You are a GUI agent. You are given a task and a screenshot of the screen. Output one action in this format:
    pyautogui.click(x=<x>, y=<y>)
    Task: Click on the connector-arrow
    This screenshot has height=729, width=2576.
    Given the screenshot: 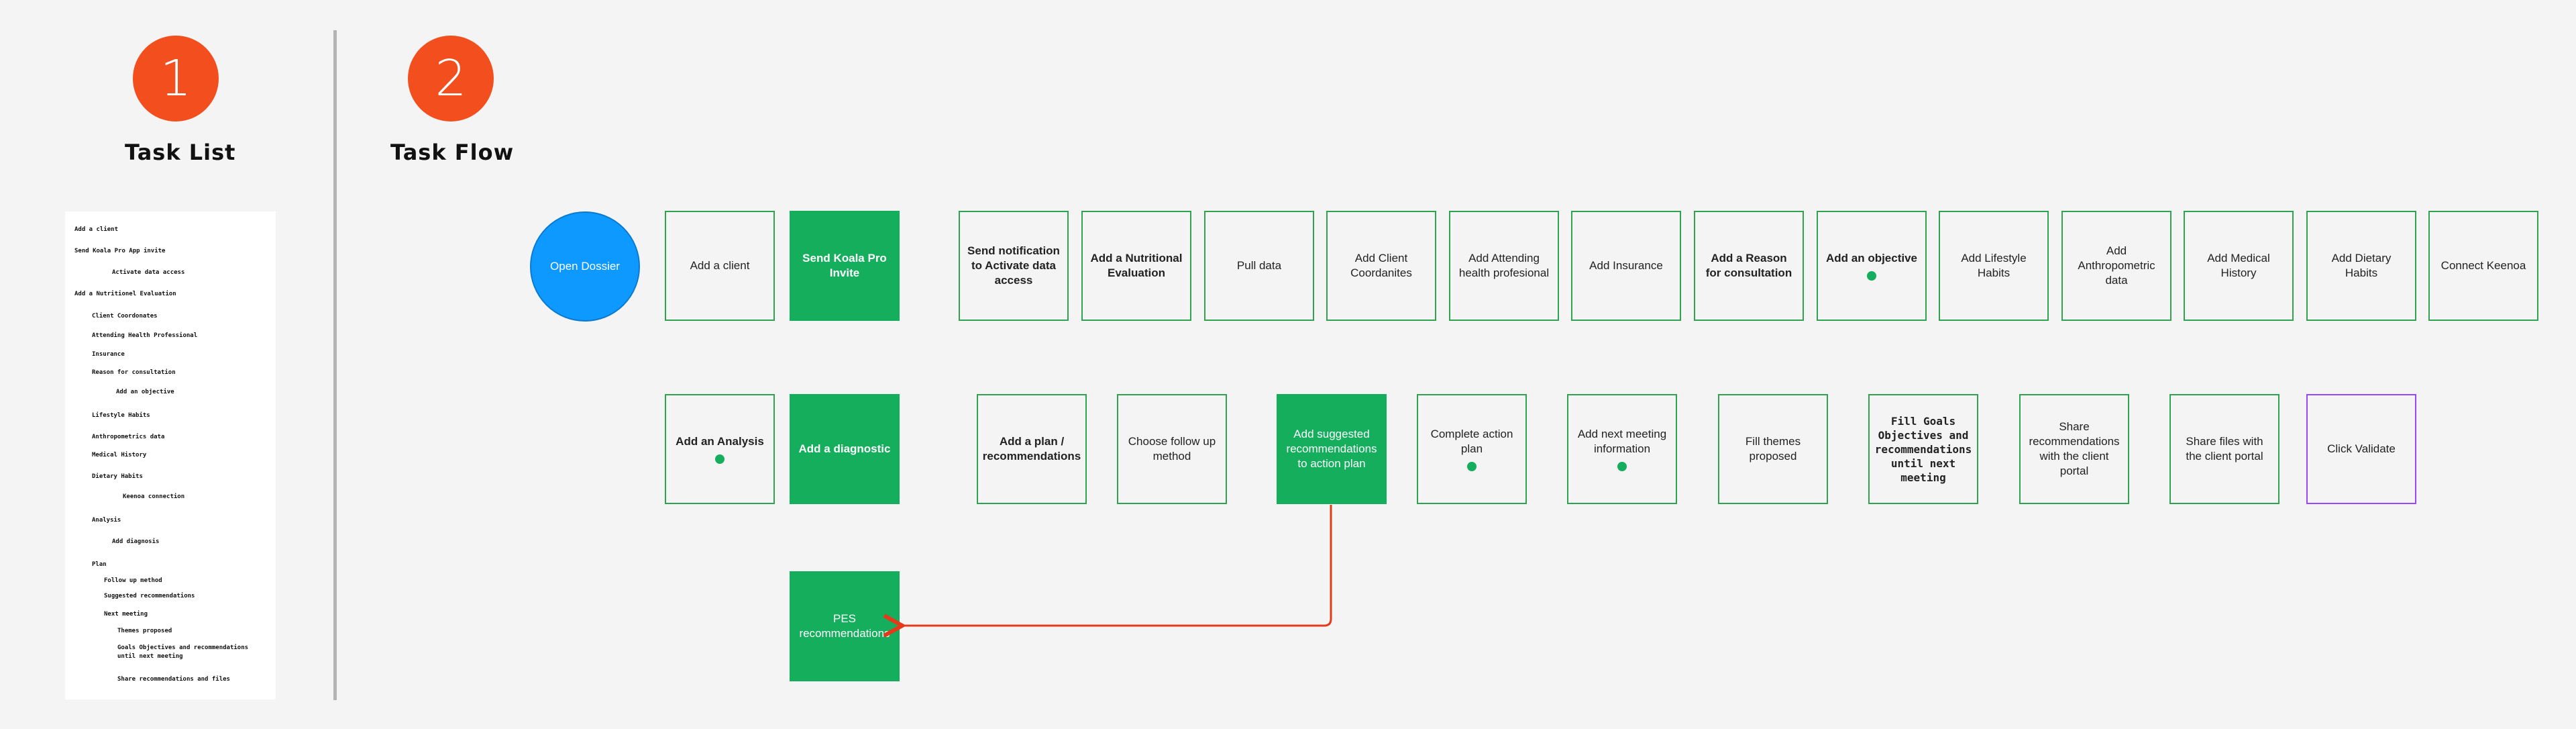 What is the action you would take?
    pyautogui.click(x=1117, y=565)
    